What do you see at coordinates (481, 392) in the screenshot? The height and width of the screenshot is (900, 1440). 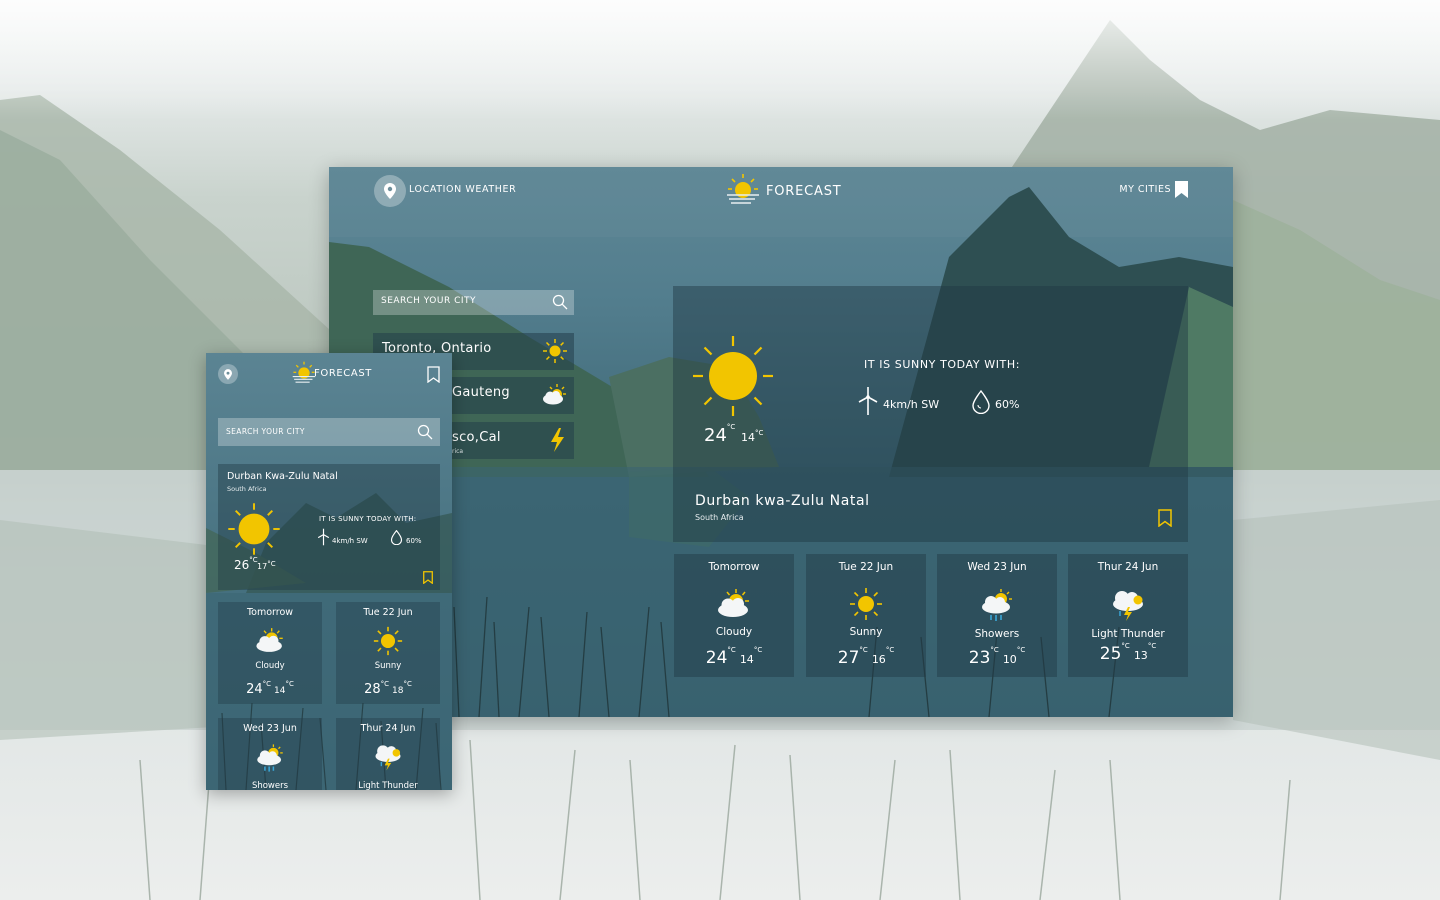 I see `saved-city-name: Gauteng` at bounding box center [481, 392].